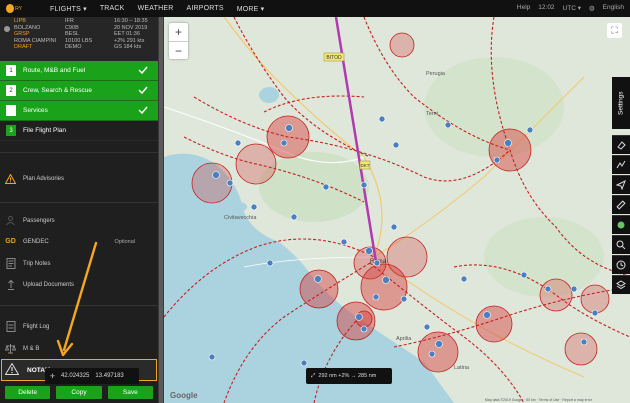  Describe the element at coordinates (75, 376) in the screenshot. I see `coord-lat: 42.024325` at that location.